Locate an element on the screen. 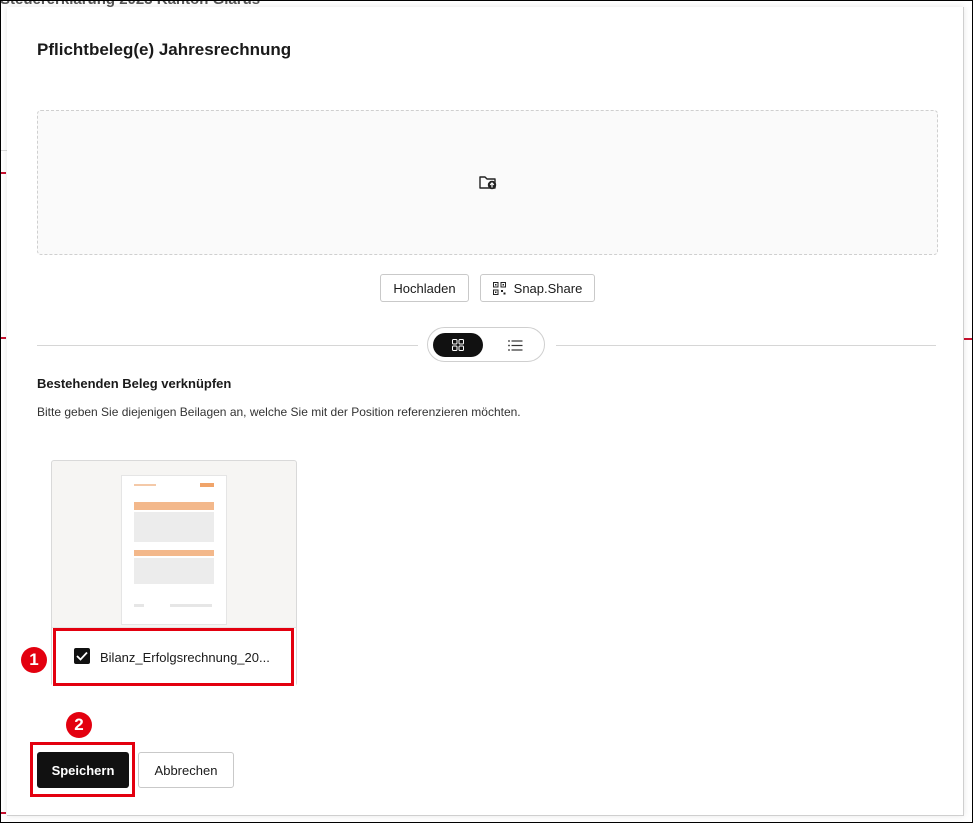 Image resolution: width=973 pixels, height=823 pixels. snapshare-button-label: Snap.Share is located at coordinates (548, 288).